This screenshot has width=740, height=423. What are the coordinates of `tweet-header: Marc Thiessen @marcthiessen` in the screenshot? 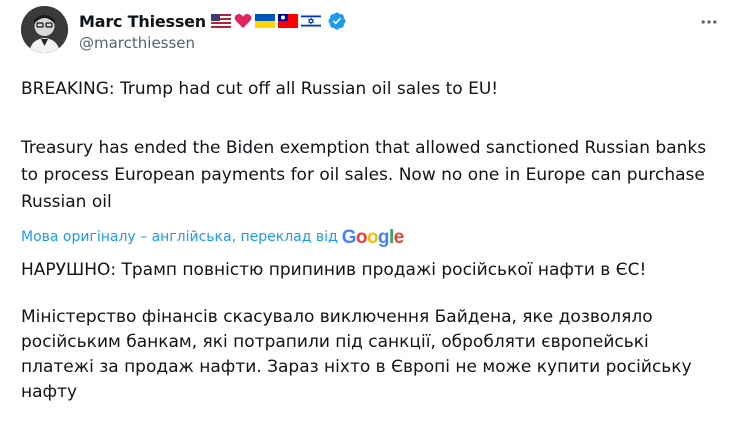 It's located at (371, 34).